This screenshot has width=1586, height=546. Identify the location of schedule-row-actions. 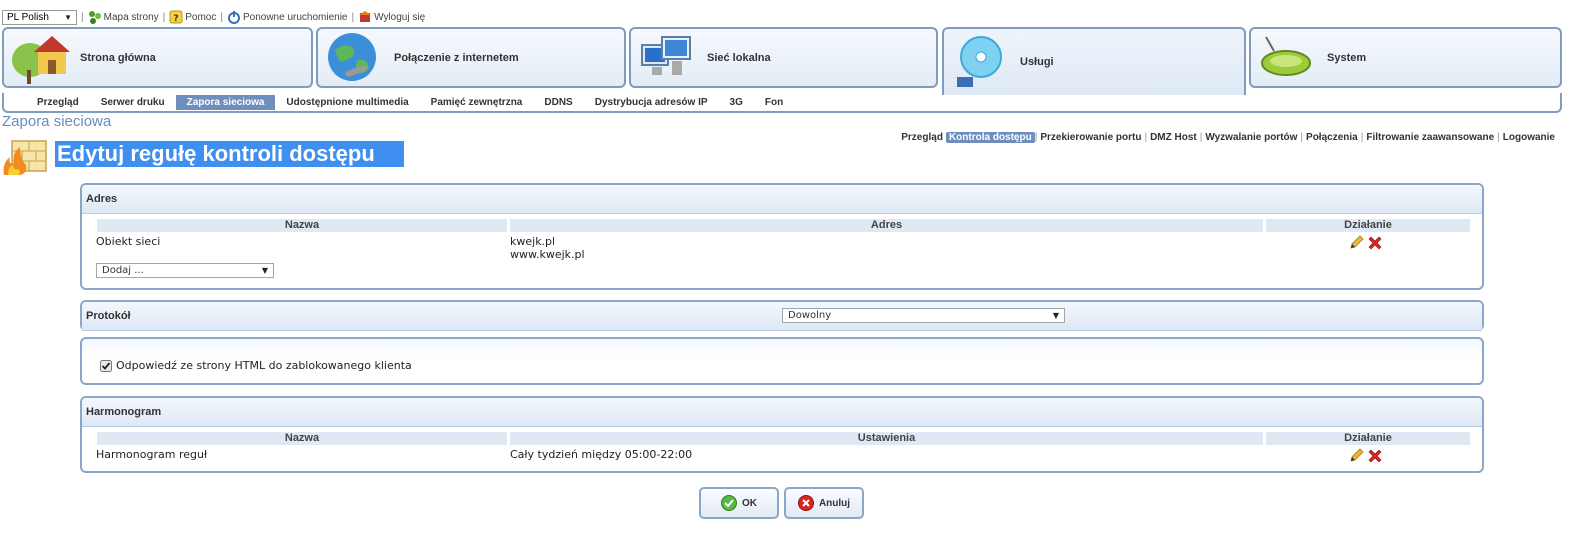
(1366, 456).